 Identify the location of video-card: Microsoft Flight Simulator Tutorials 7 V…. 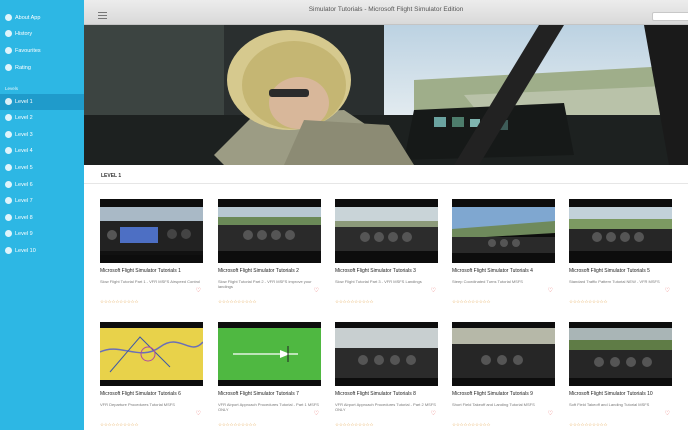
(269, 374).